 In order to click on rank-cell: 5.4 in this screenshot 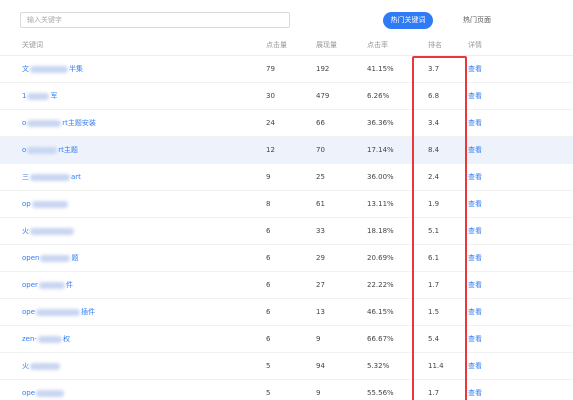, I will do `click(434, 339)`.